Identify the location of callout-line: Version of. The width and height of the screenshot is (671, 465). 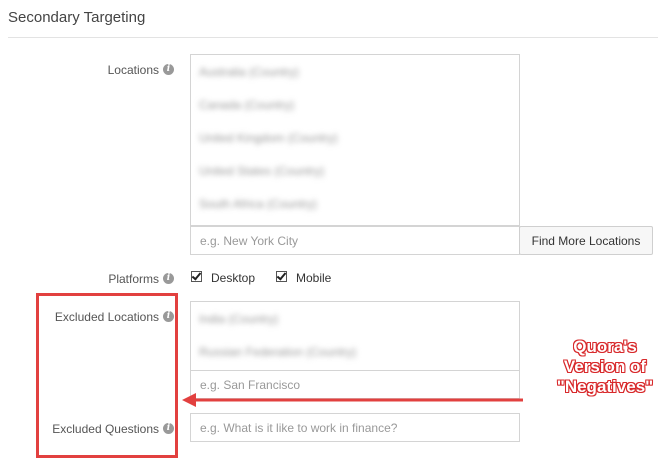
(605, 366).